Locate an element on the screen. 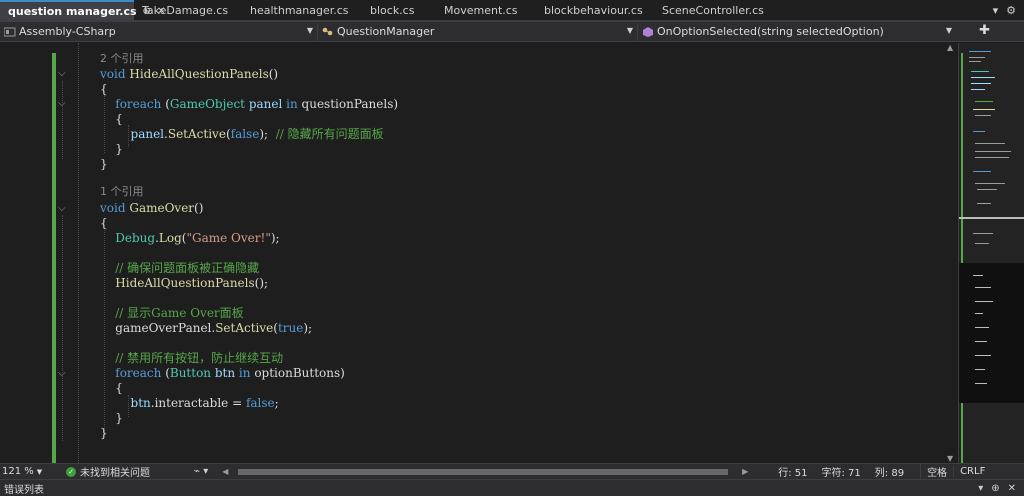  class-name: QuestionManager is located at coordinates (386, 31).